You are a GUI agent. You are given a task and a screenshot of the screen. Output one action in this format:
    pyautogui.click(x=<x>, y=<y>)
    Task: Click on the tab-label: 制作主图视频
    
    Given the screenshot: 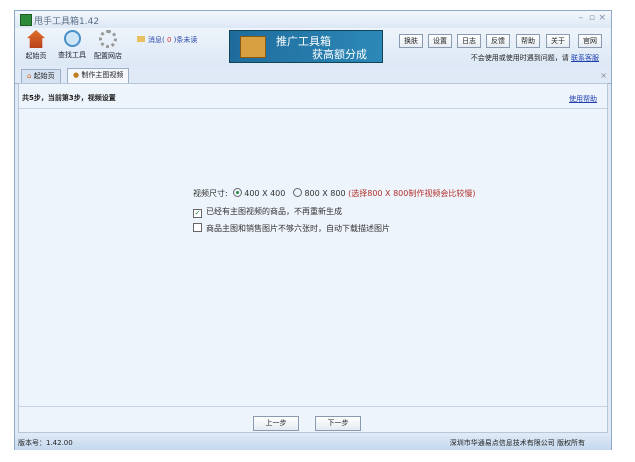 What is the action you would take?
    pyautogui.click(x=102, y=75)
    